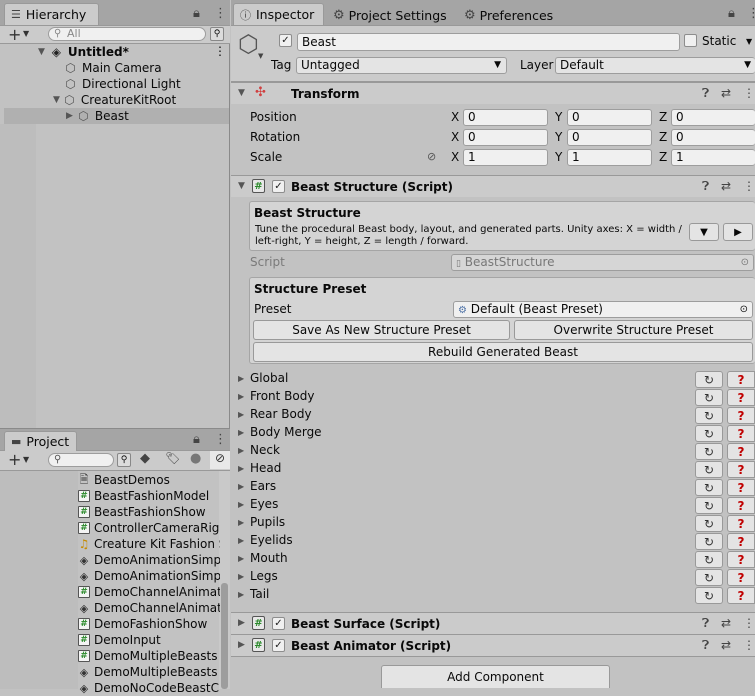 Image resolution: width=755 pixels, height=696 pixels. What do you see at coordinates (508, 15) in the screenshot?
I see `tab-preferences: ⚙ Preferences` at bounding box center [508, 15].